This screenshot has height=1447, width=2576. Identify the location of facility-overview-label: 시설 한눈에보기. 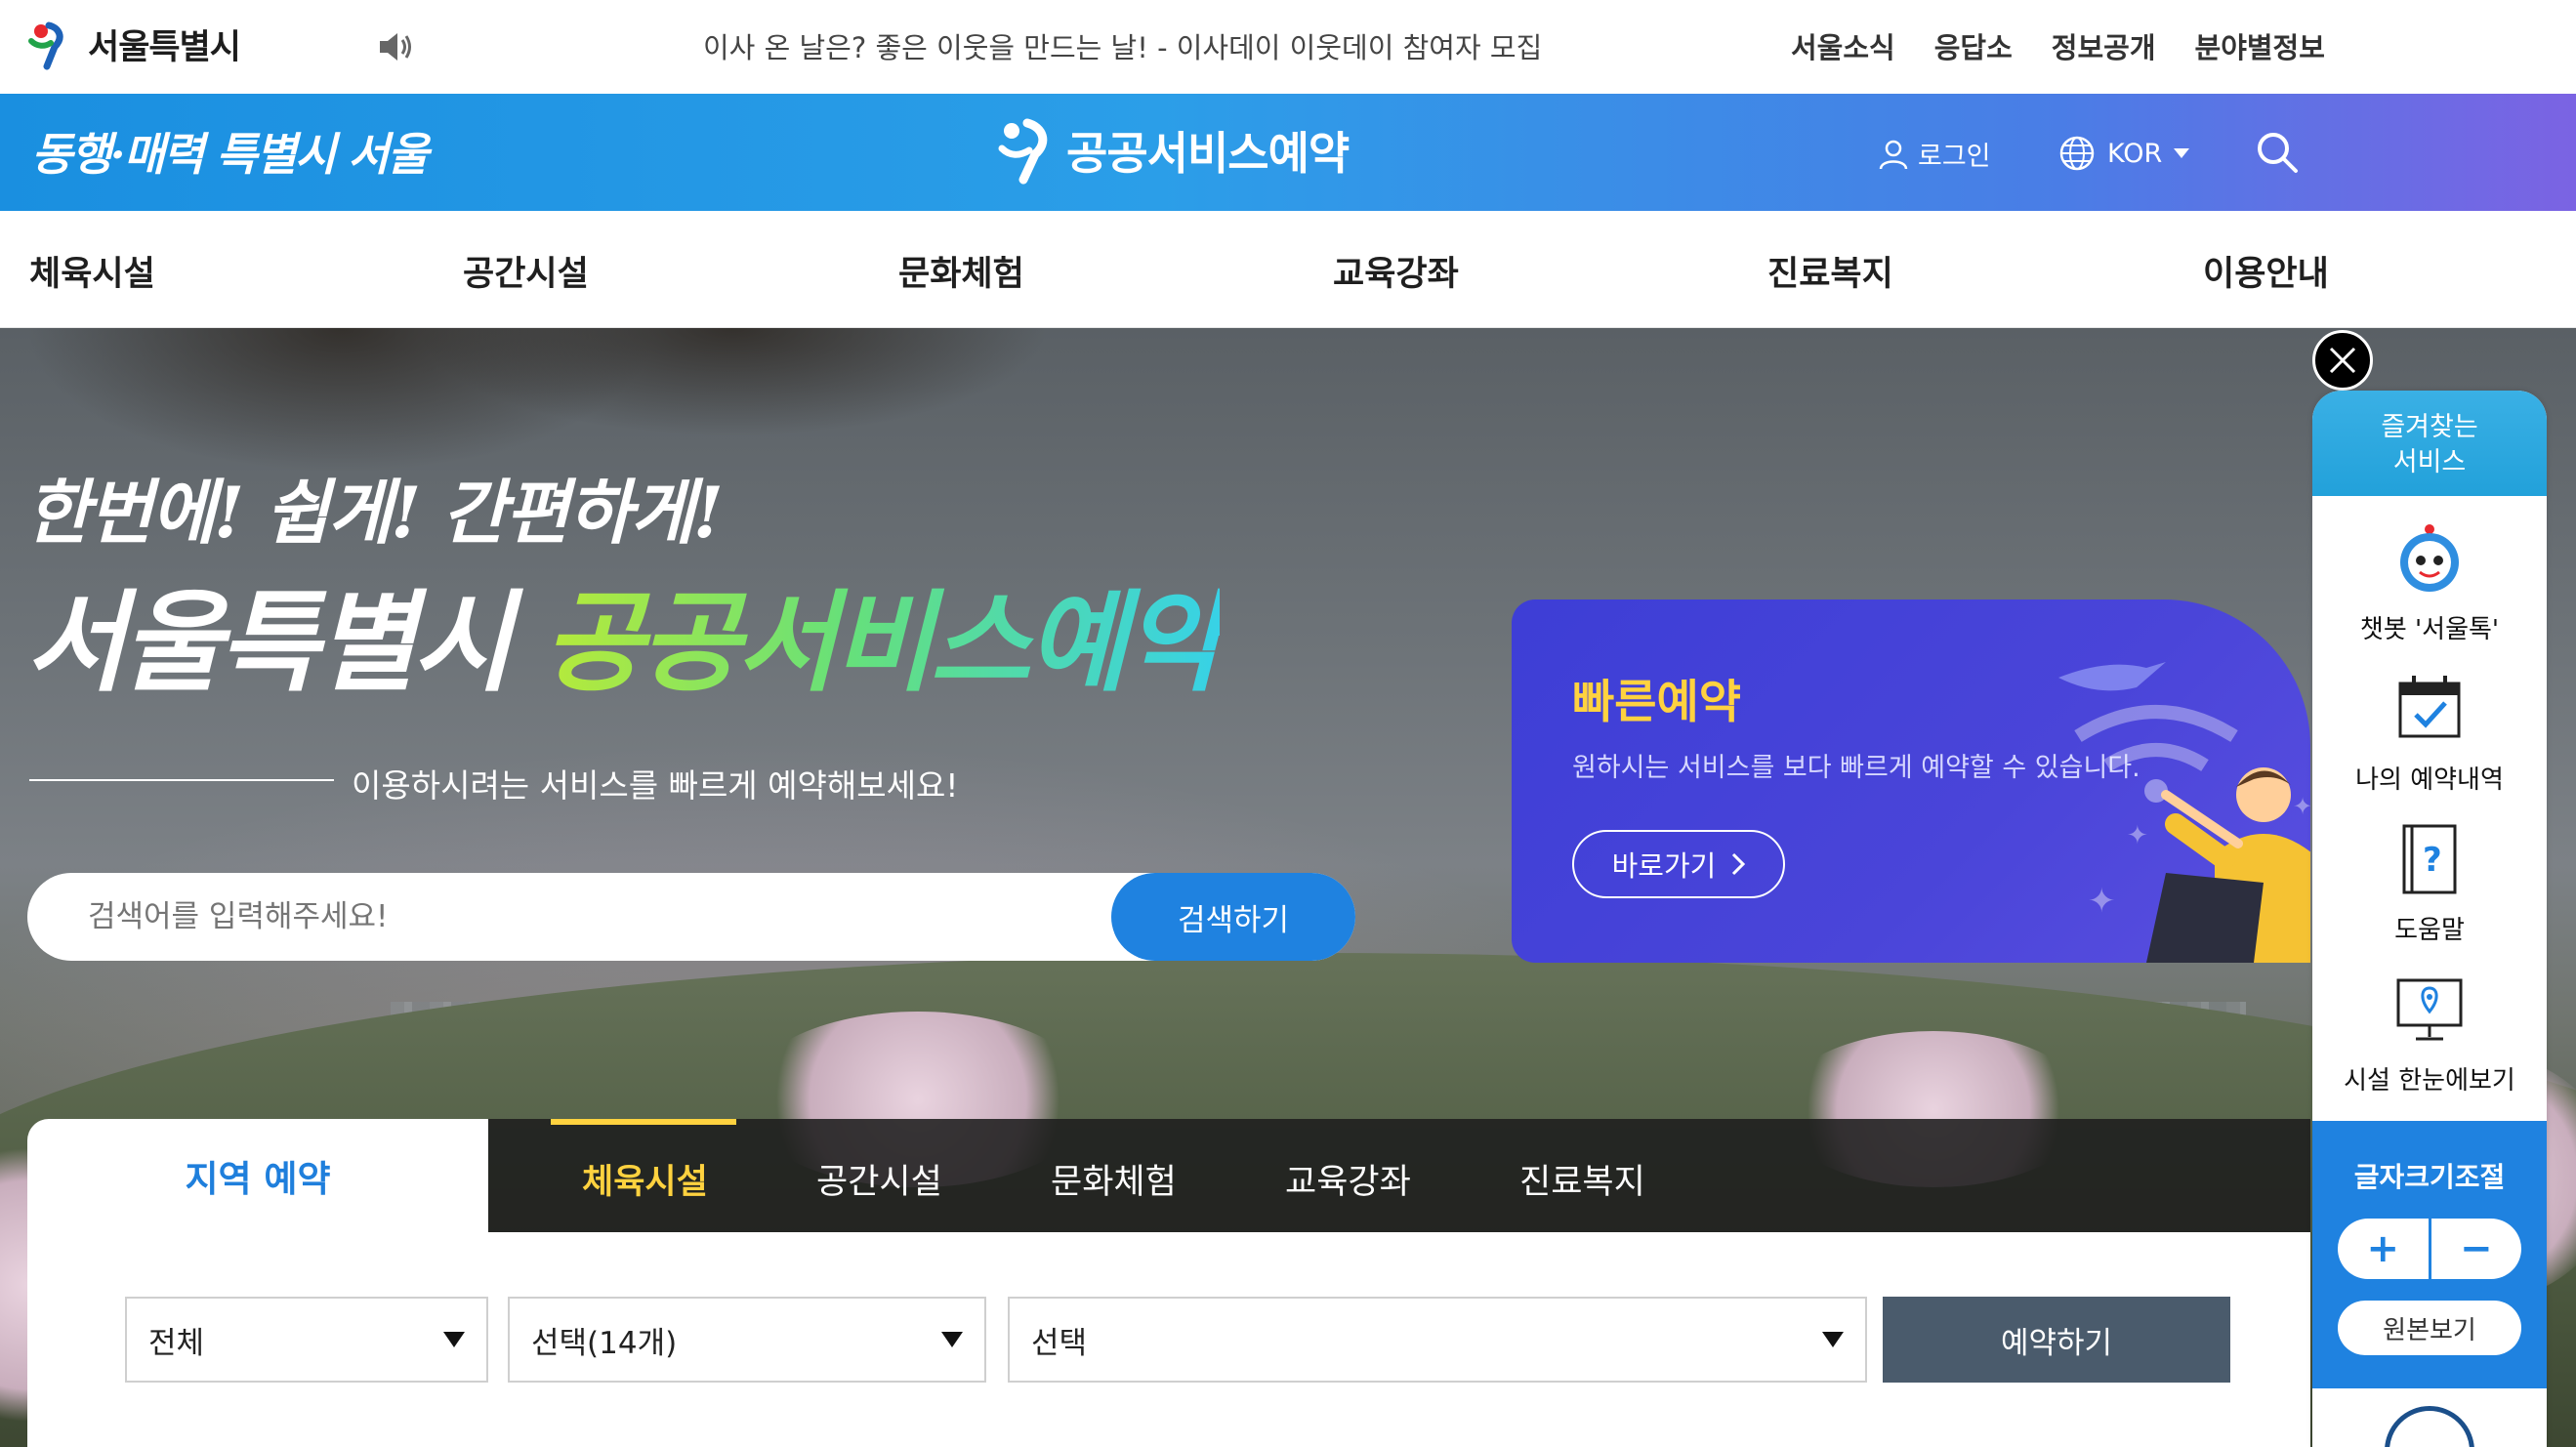
(2430, 1081).